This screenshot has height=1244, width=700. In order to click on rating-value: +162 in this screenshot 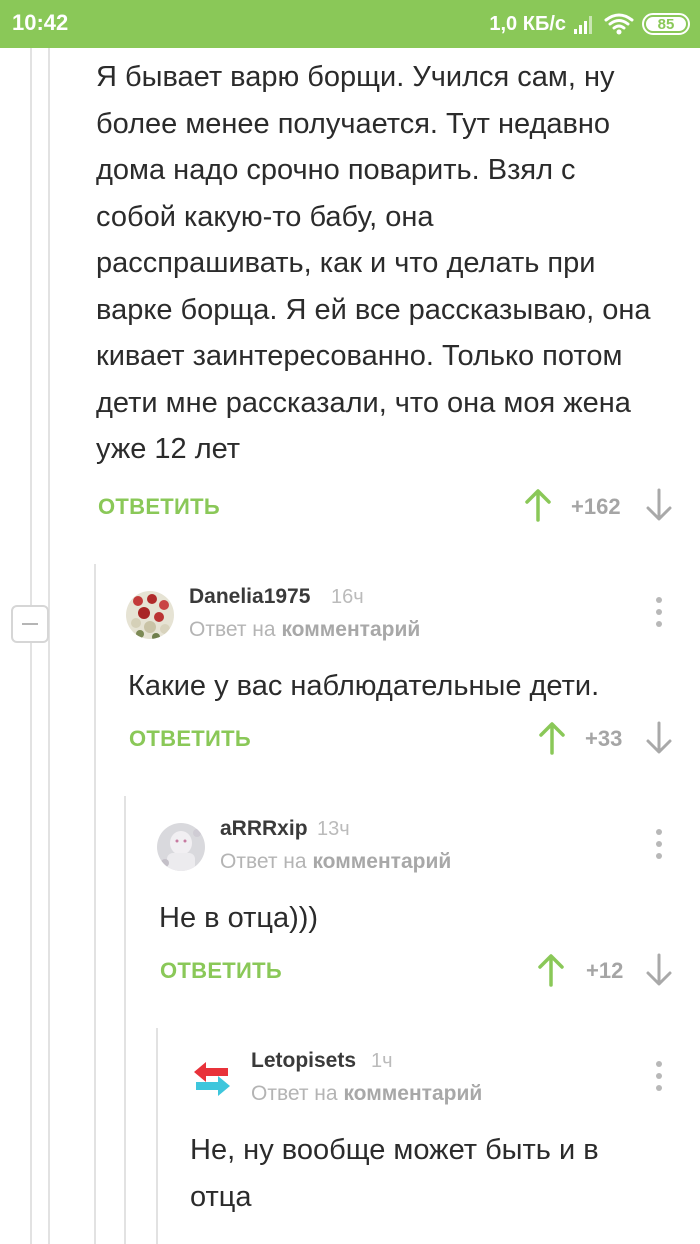, I will do `click(596, 506)`.